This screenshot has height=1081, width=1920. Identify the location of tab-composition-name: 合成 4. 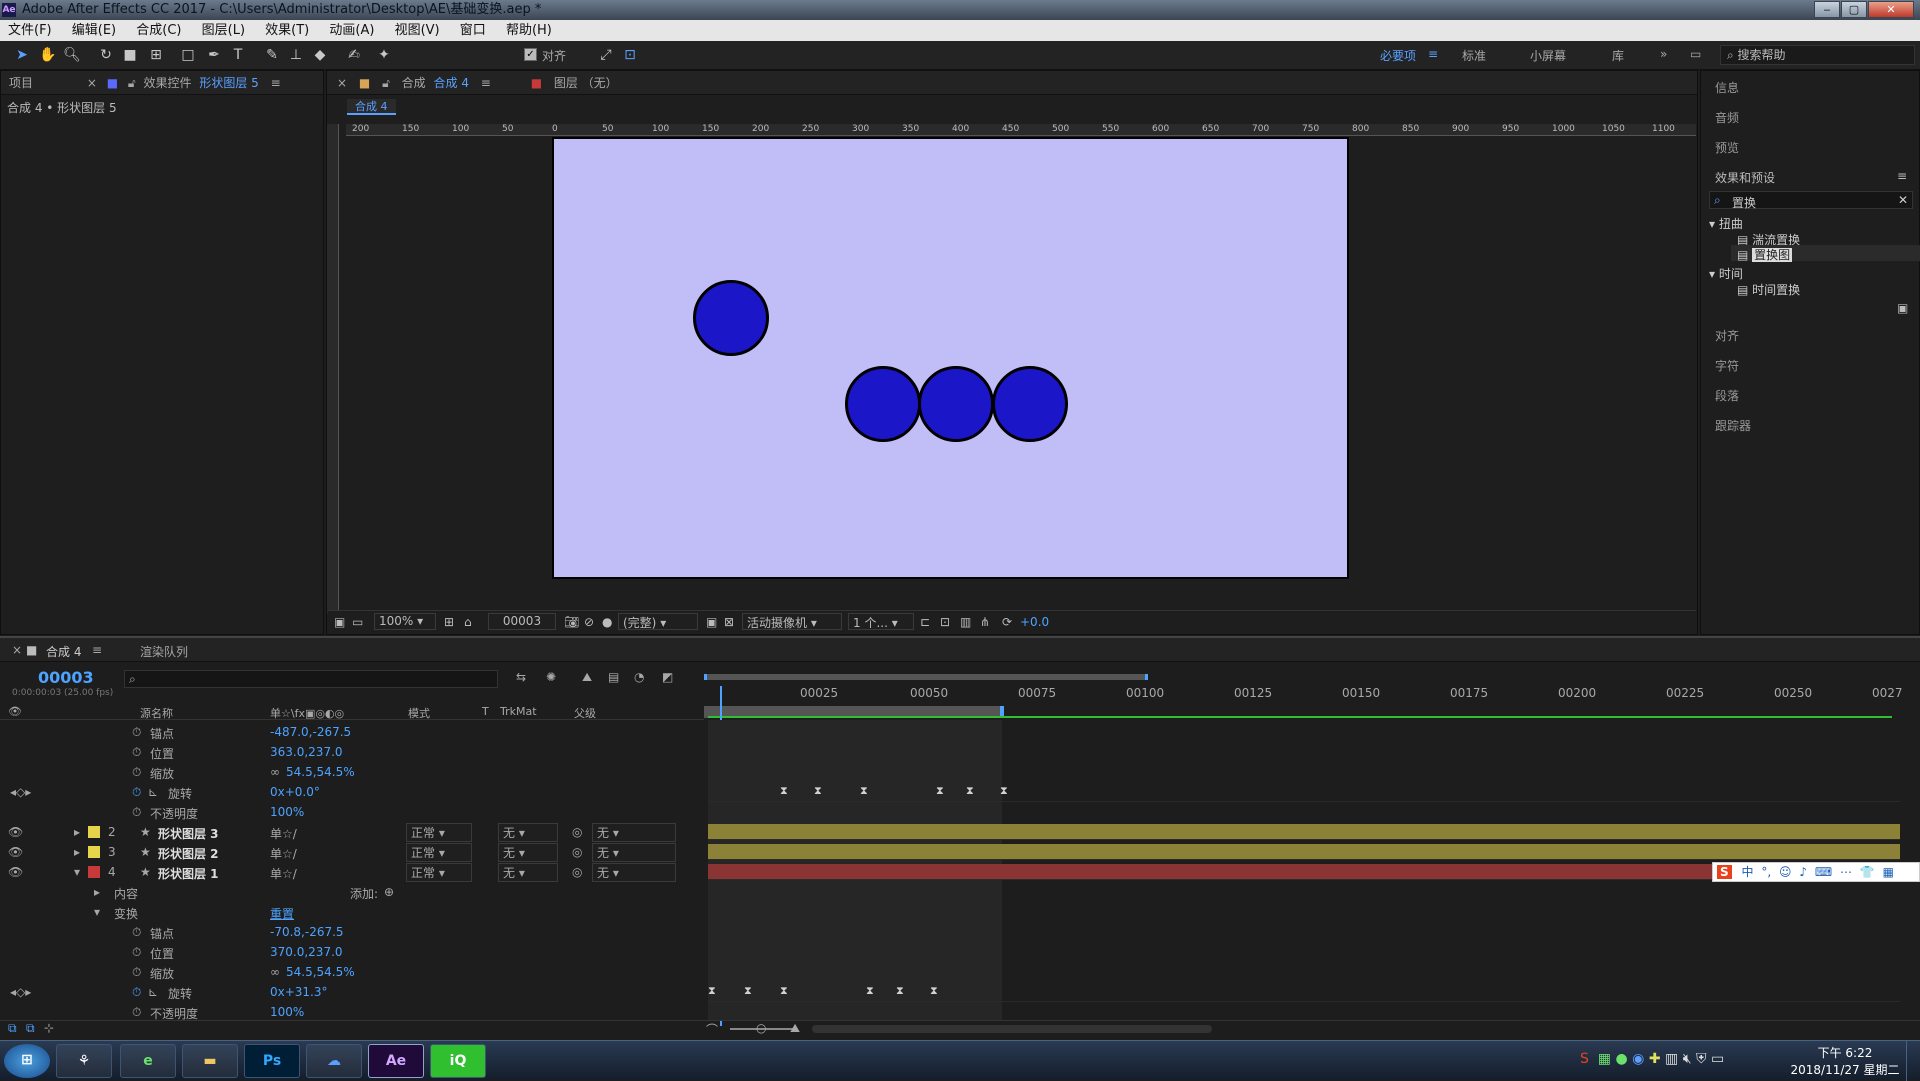
(451, 83).